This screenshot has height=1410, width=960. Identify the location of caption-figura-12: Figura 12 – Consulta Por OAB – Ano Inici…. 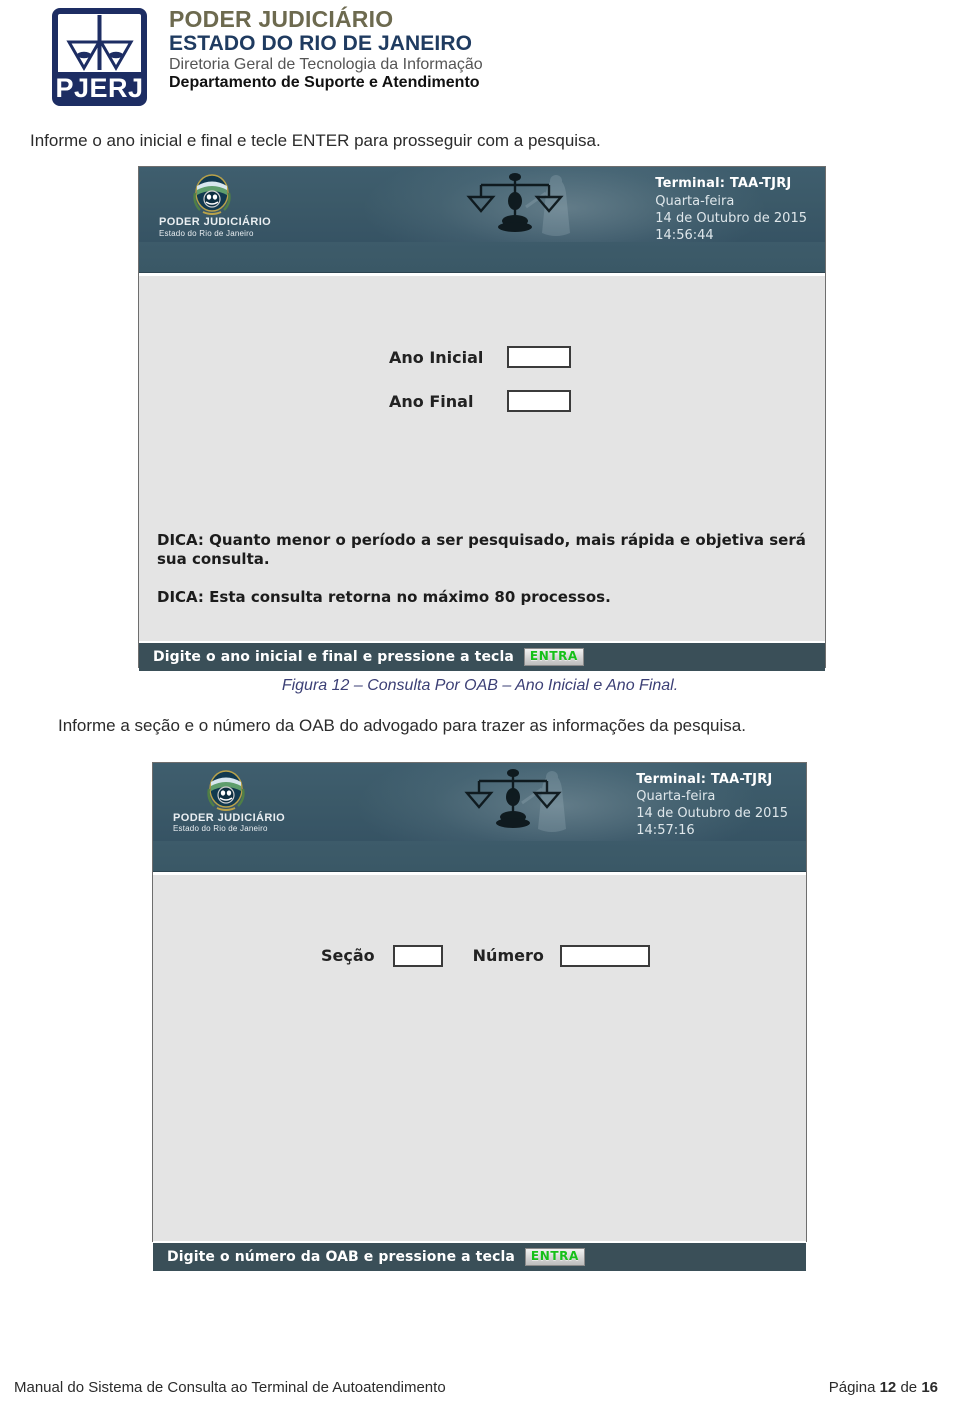
(480, 686).